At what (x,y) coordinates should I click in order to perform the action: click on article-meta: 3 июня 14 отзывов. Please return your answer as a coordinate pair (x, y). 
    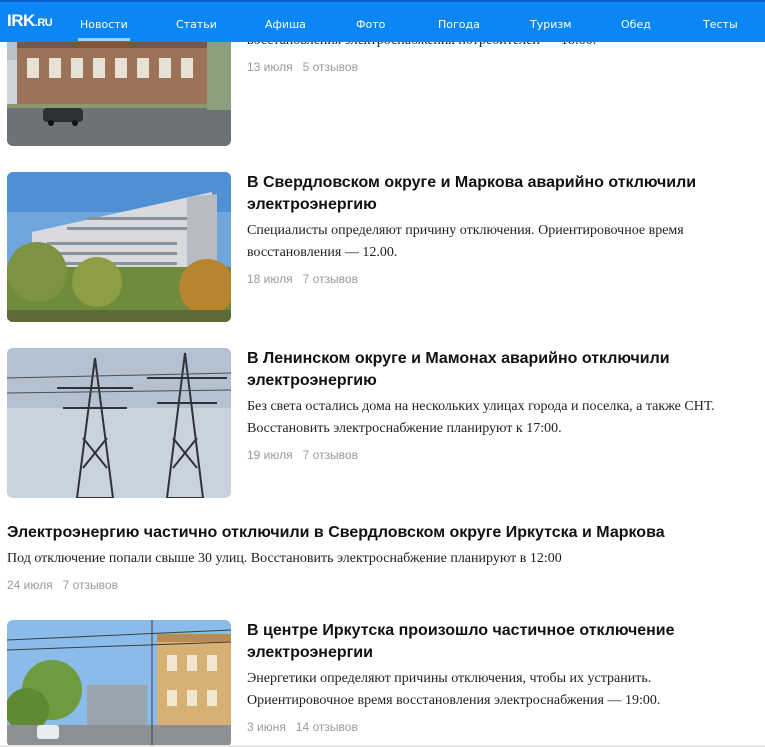
    Looking at the image, I should click on (482, 727).